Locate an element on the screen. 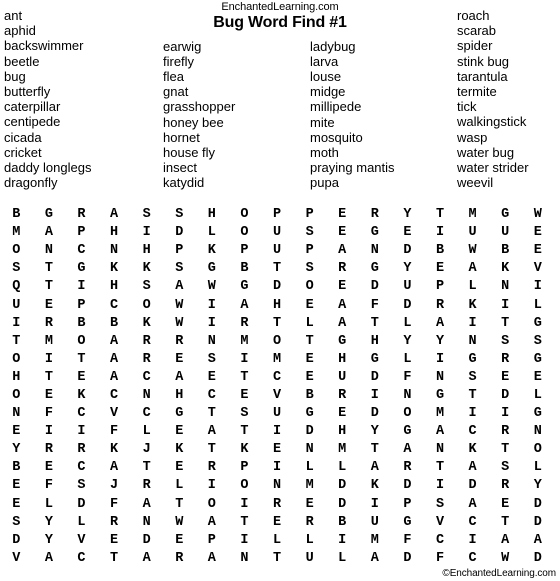  grid-cell: Y is located at coordinates (538, 486).